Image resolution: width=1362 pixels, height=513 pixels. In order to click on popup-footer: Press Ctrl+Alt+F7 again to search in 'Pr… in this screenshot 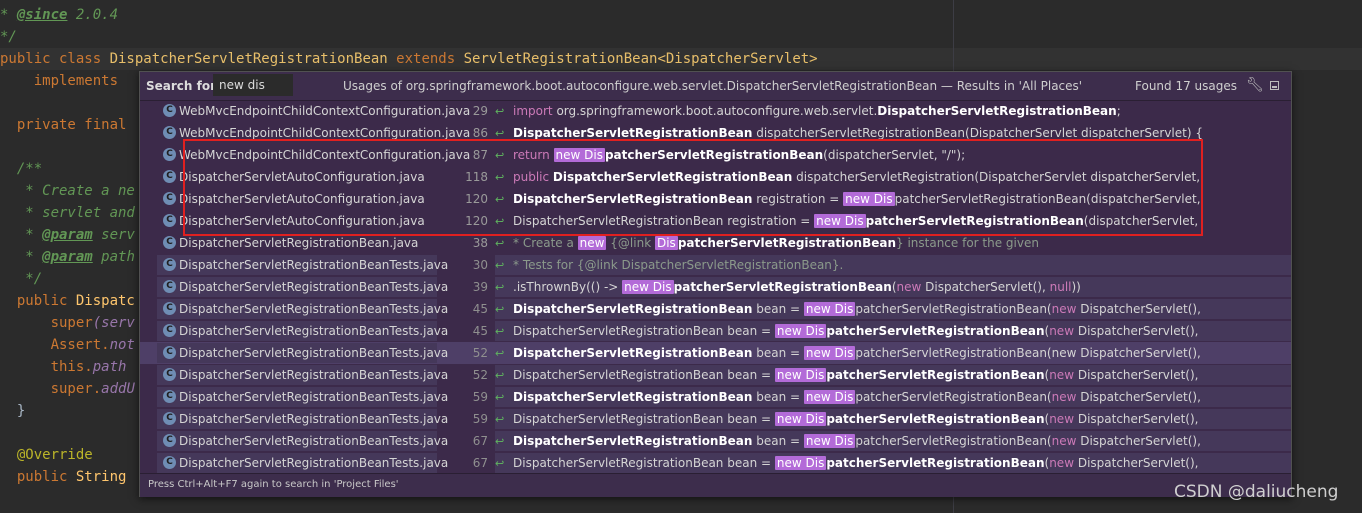, I will do `click(715, 485)`.